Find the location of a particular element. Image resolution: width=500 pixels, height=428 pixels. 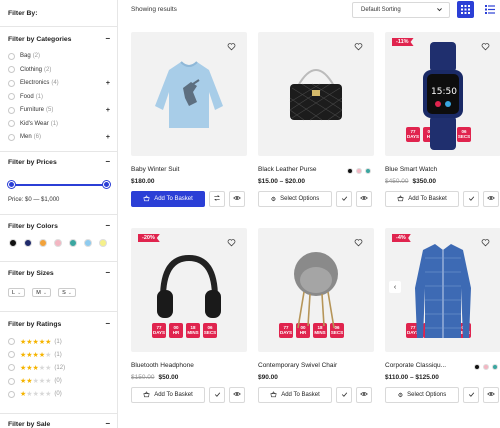

category-item: Furniture (5) + is located at coordinates (59, 110).